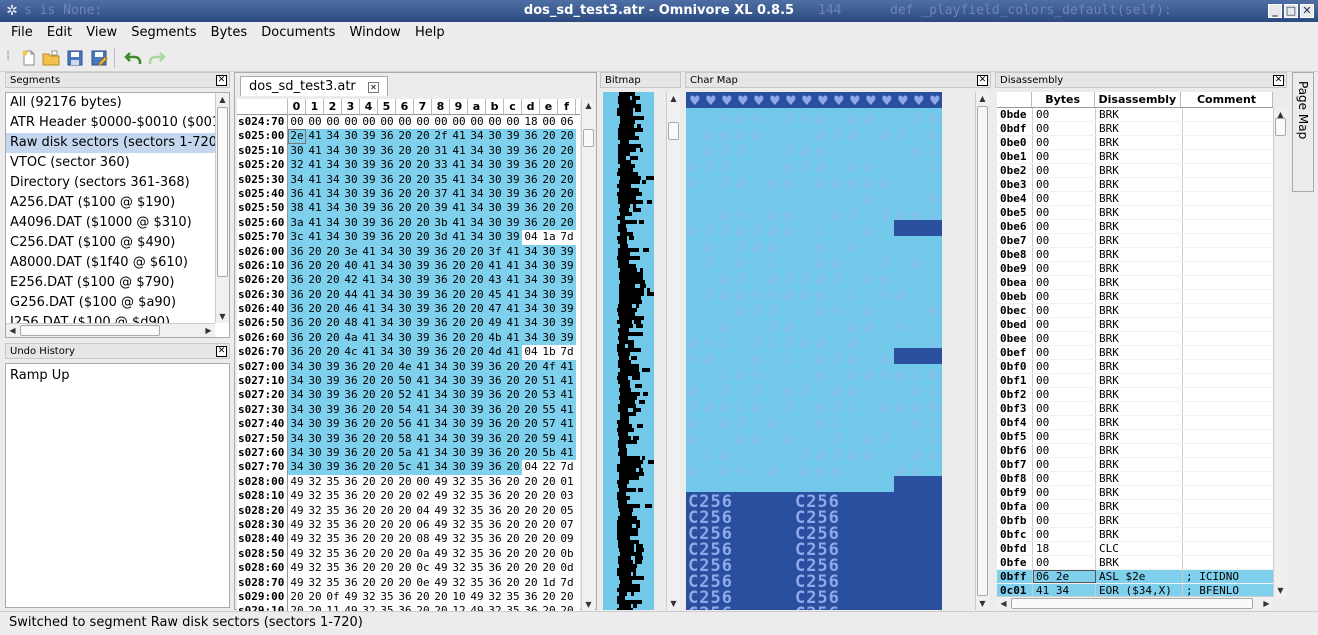 The image size is (1318, 635). What do you see at coordinates (1135, 381) in the screenshot?
I see `disassembly-row: 0bf1 00 BRK` at bounding box center [1135, 381].